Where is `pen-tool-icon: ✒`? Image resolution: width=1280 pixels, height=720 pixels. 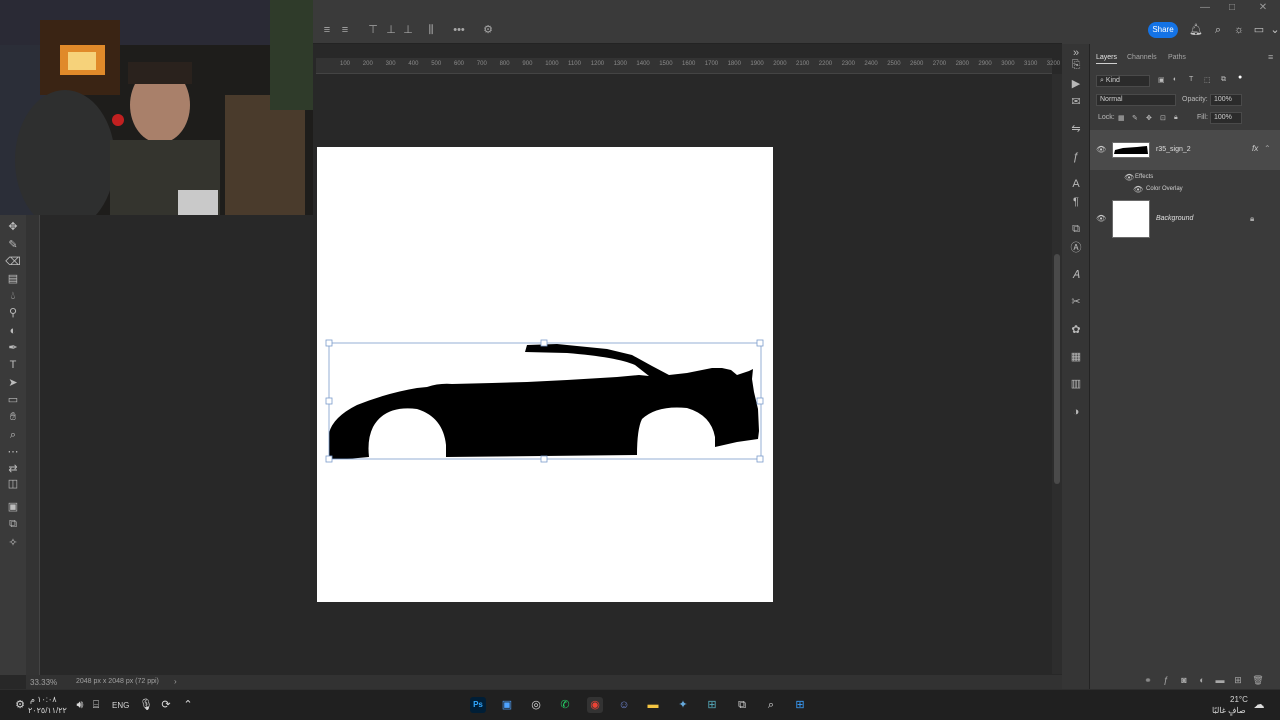
pen-tool-icon: ✒ is located at coordinates (13, 348).